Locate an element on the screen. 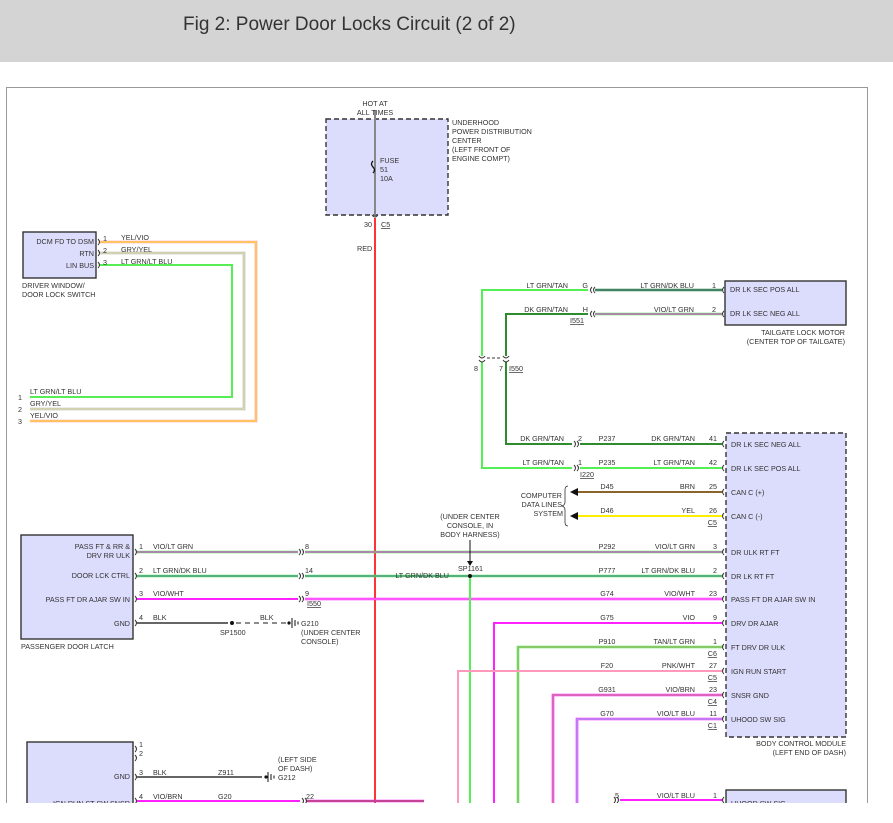 Image resolution: width=893 pixels, height=823 pixels. pin-number: 42 is located at coordinates (713, 462).